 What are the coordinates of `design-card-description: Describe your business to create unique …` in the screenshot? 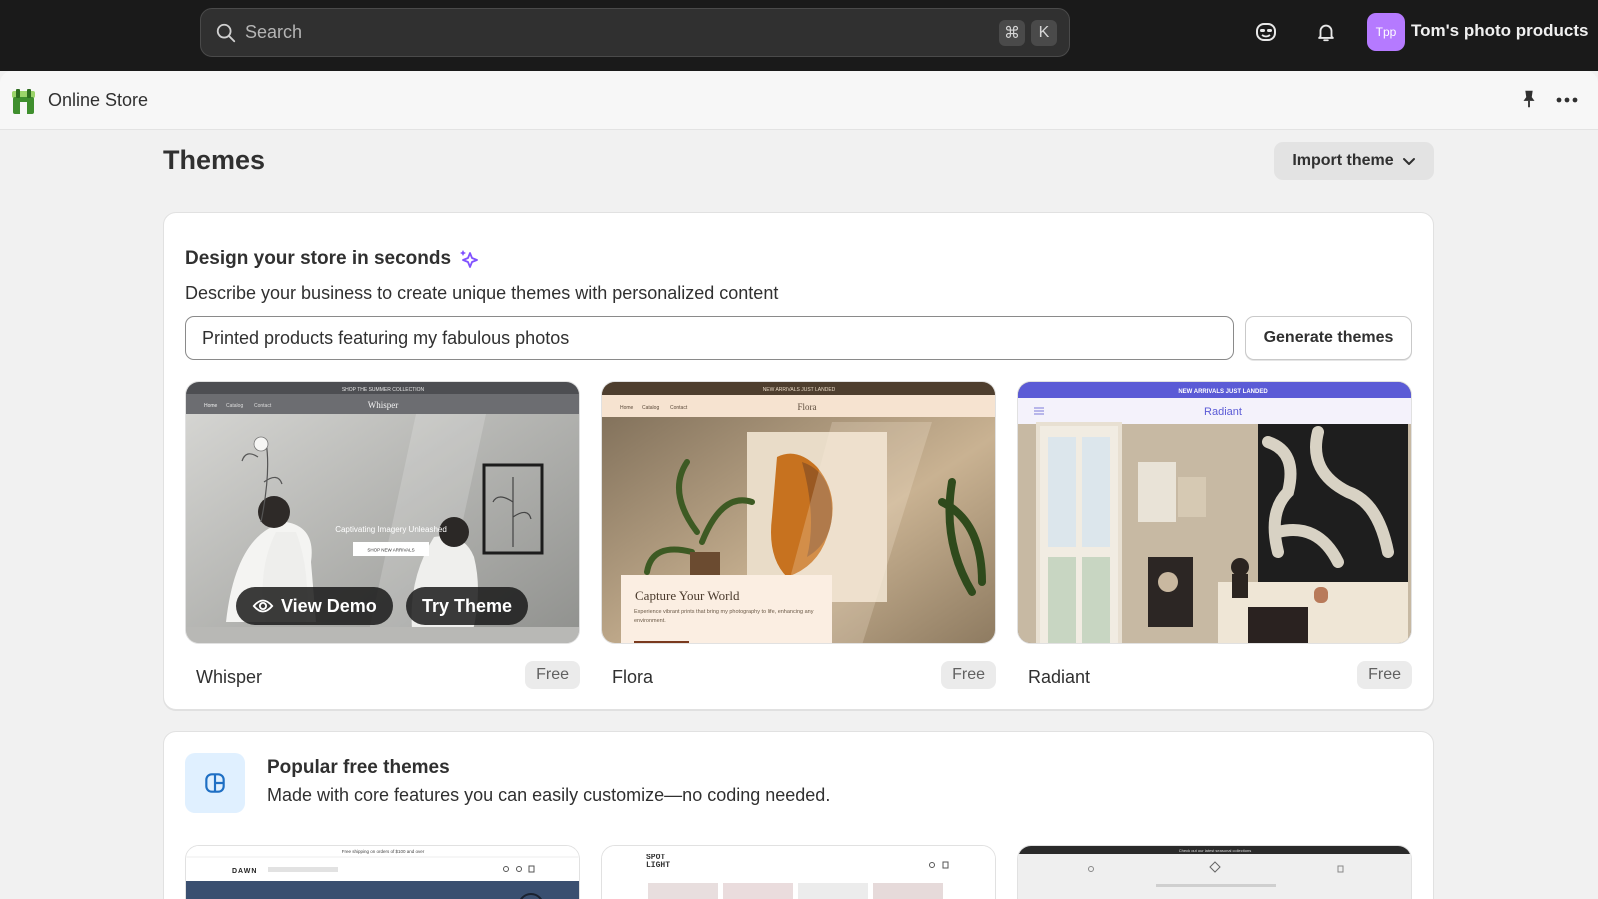 It's located at (482, 293).